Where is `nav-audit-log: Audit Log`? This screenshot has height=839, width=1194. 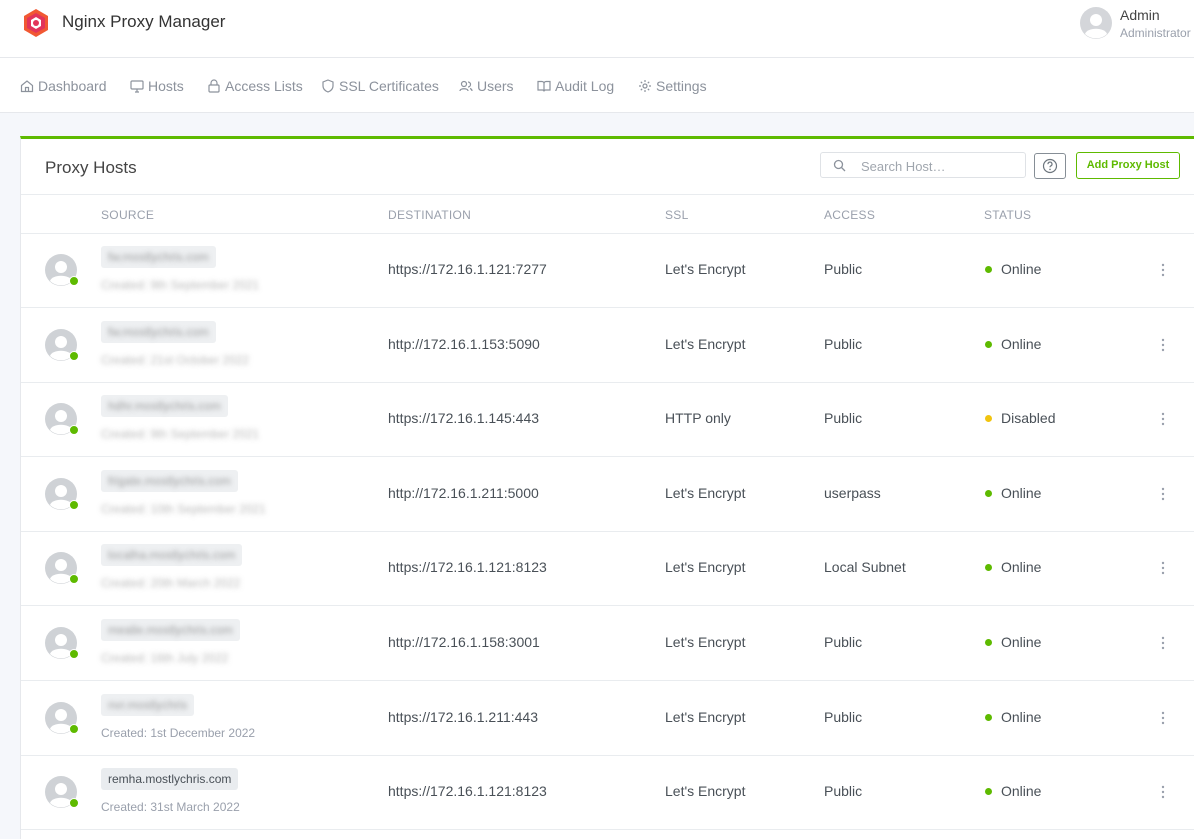
nav-audit-log: Audit Log is located at coordinates (575, 86).